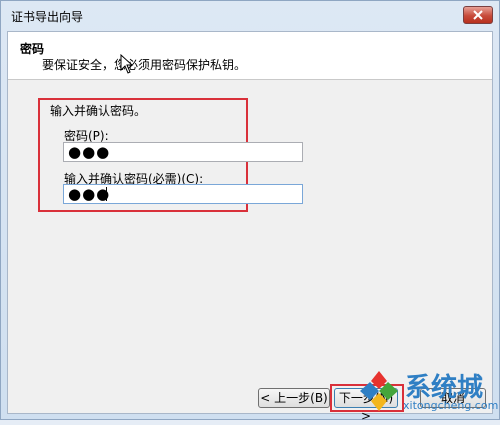 The width and height of the screenshot is (500, 425). Describe the element at coordinates (294, 398) in the screenshot. I see `back-button: < 上一步(B)` at that location.